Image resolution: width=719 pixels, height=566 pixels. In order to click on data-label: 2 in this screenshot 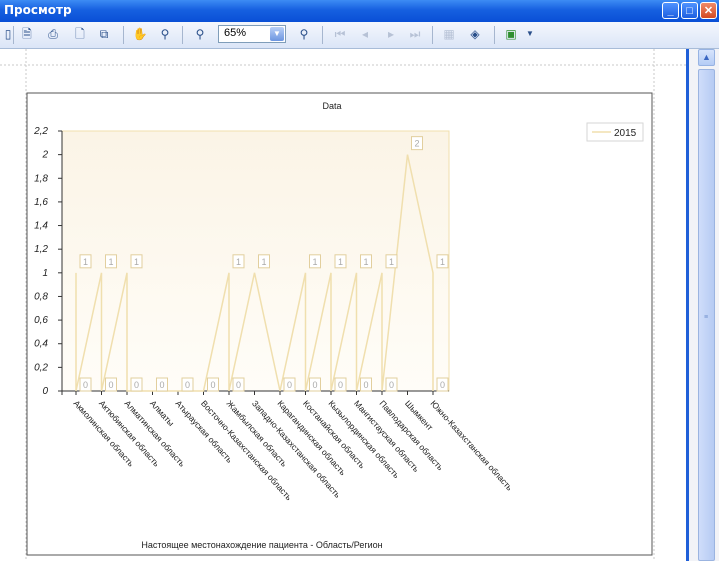, I will do `click(416, 144)`.